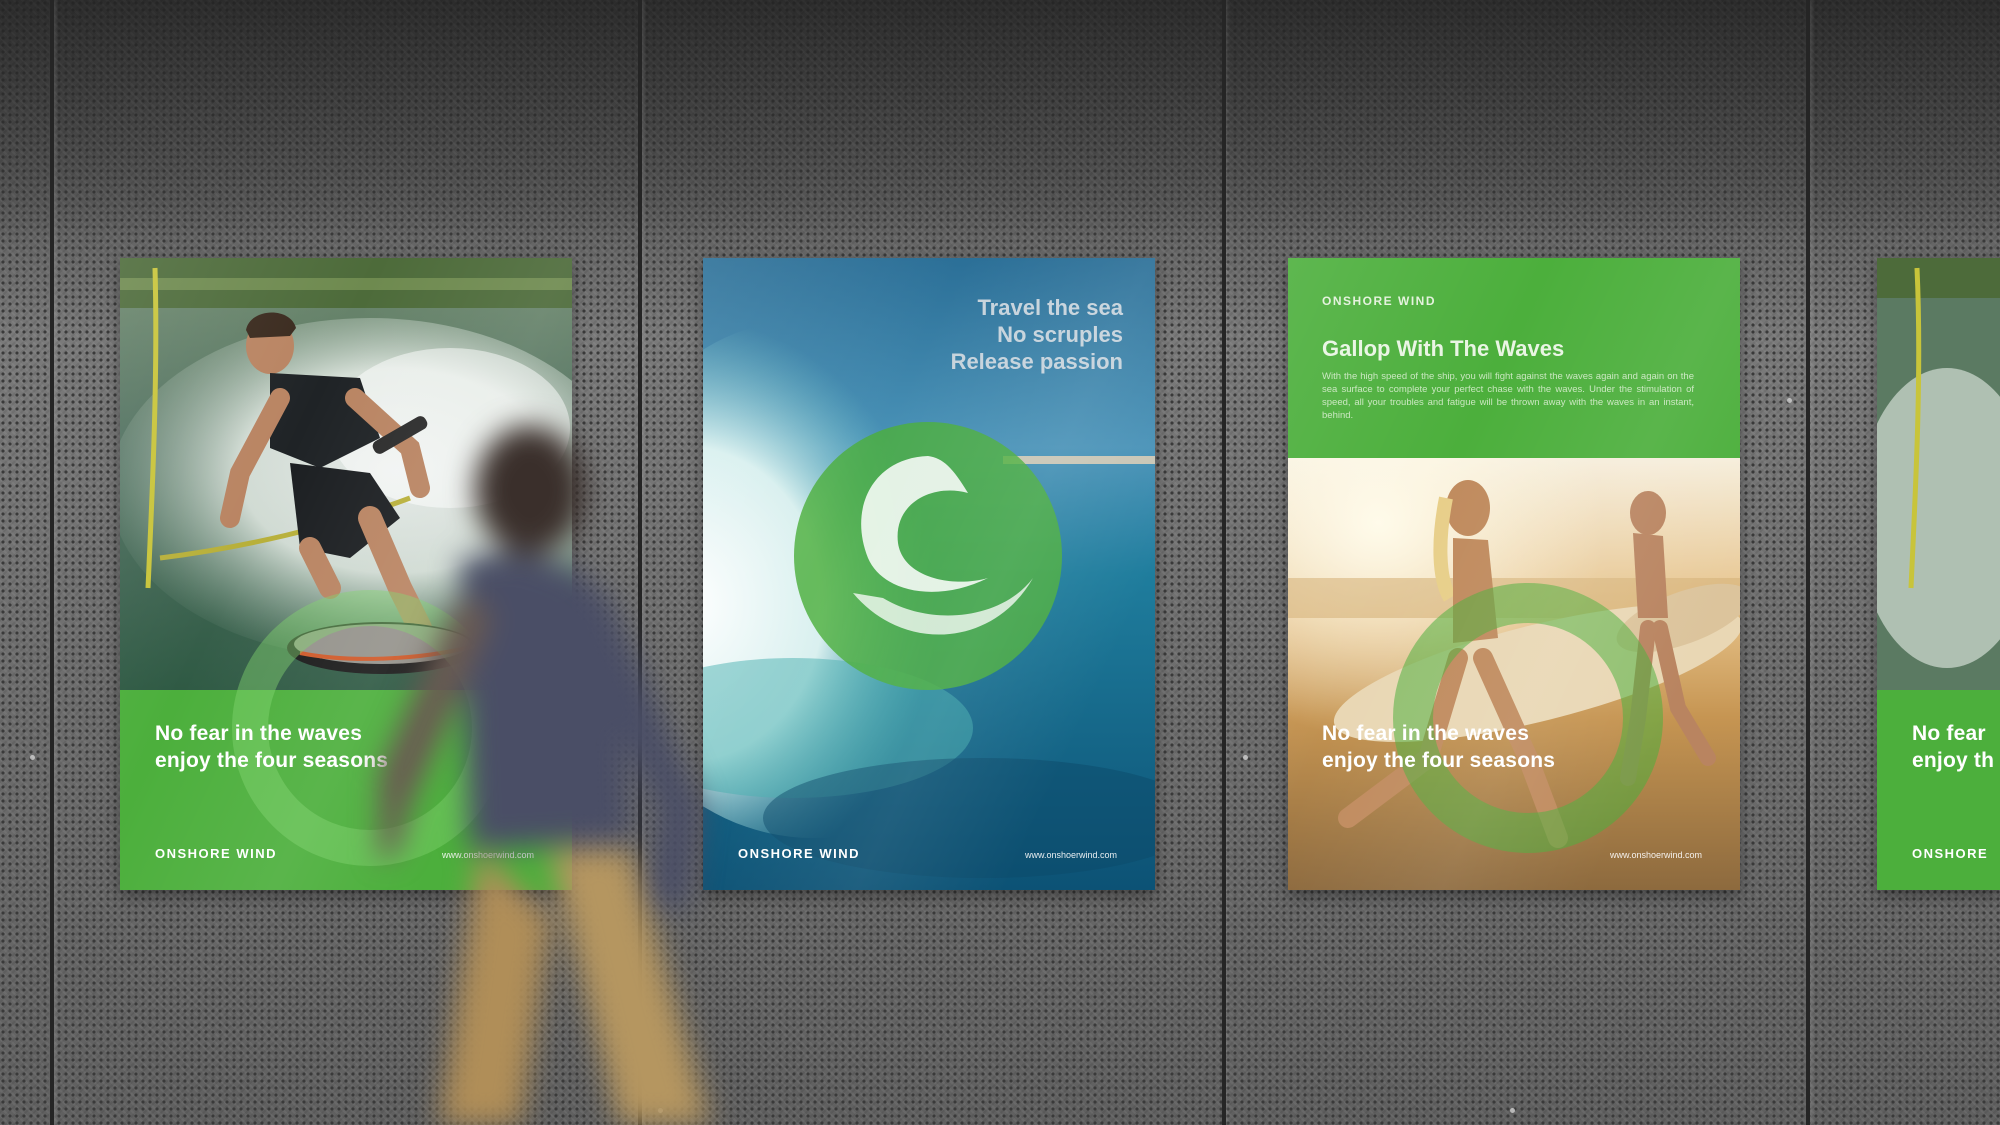 This screenshot has height=1125, width=2000. I want to click on brand-wordmark: ONSHORE, so click(1950, 853).